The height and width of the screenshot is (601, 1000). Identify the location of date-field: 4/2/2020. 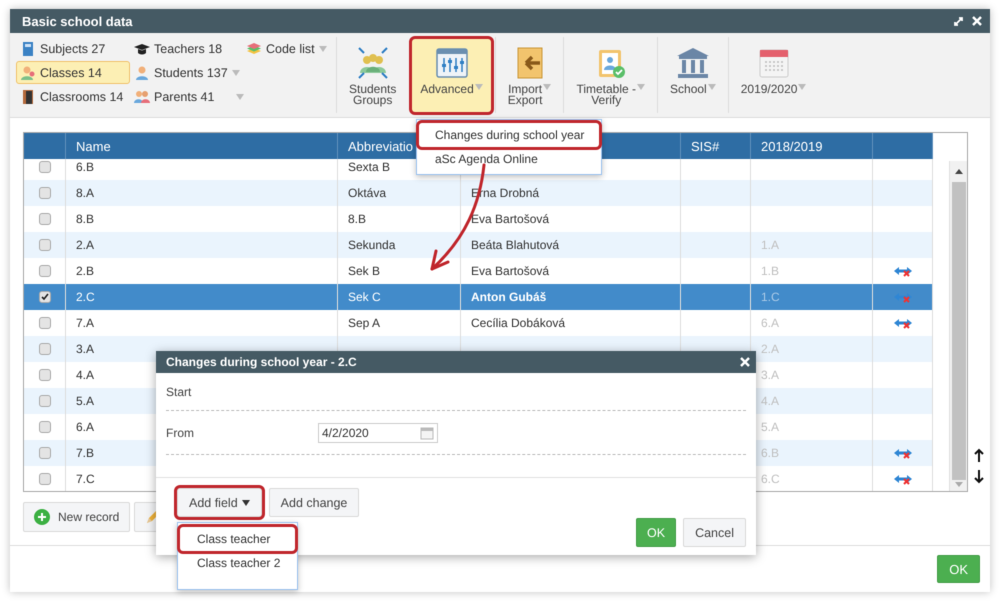
(378, 432).